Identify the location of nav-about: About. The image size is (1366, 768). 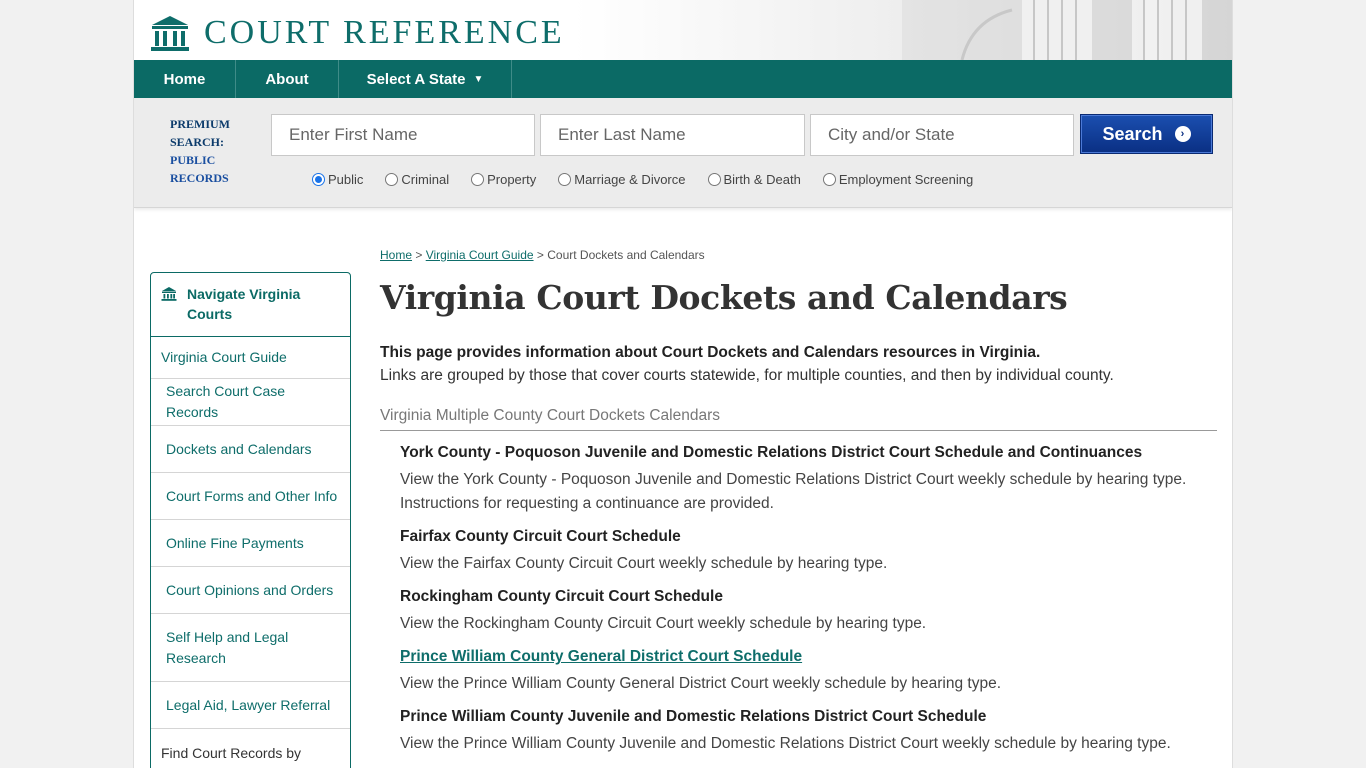
(287, 79).